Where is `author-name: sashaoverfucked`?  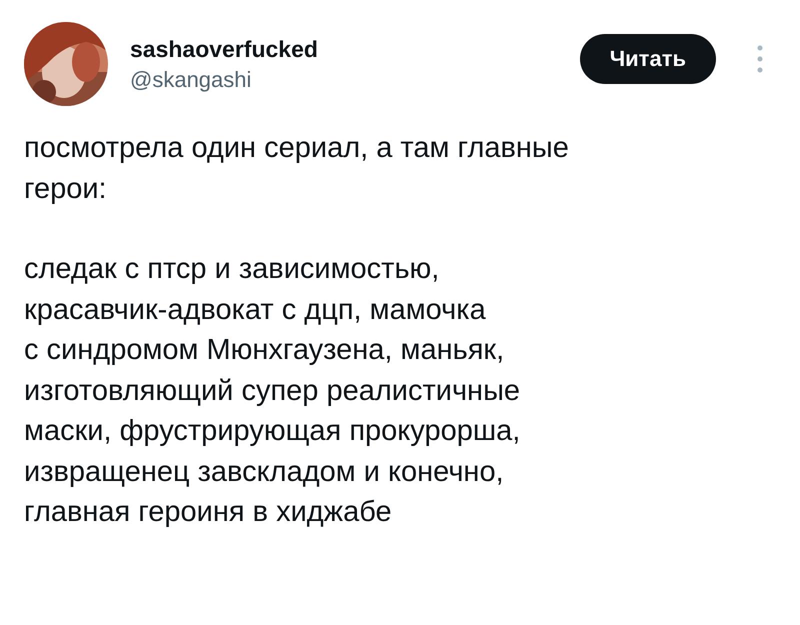 author-name: sashaoverfucked is located at coordinates (344, 49).